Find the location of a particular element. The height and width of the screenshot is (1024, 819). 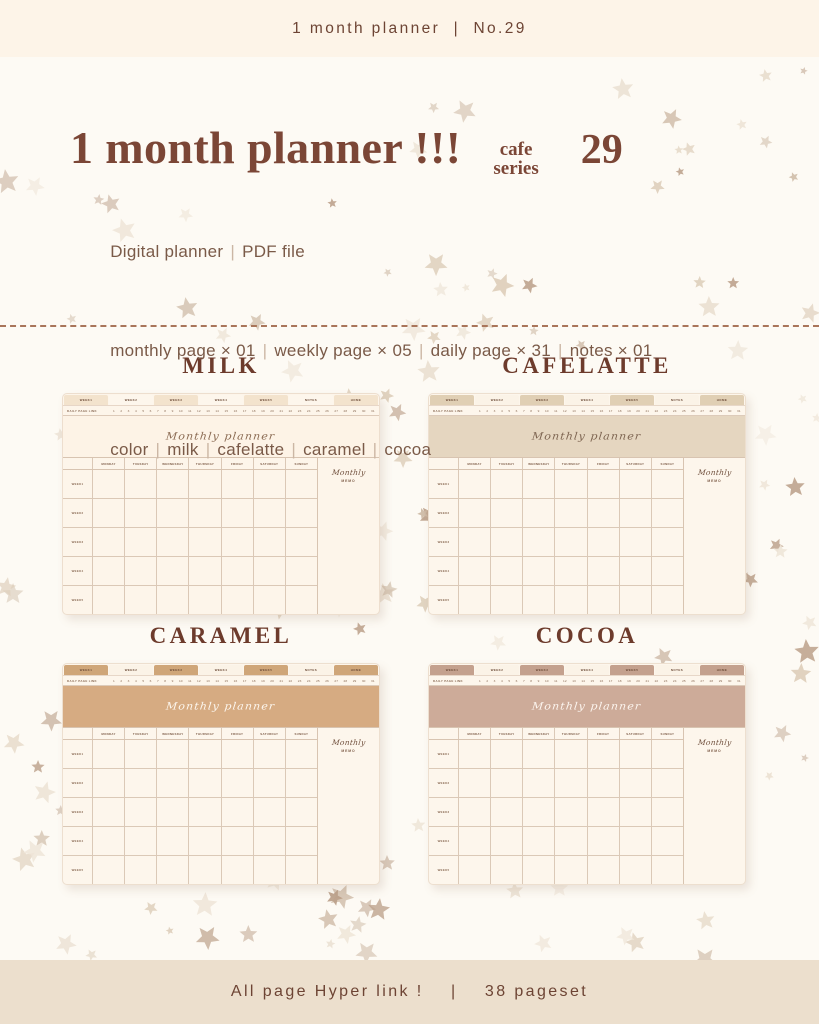

planner-tab-notes: NOTES is located at coordinates (311, 670).